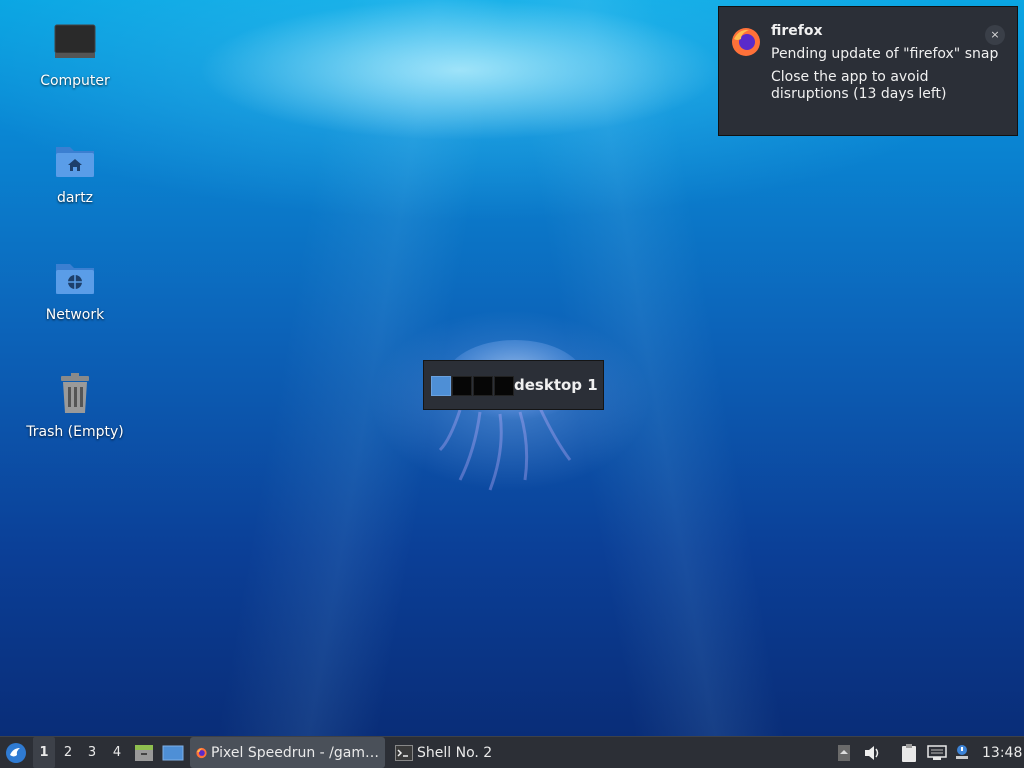  What do you see at coordinates (885, 54) in the screenshot?
I see `notification-message: Pending update of "firefox" snap` at bounding box center [885, 54].